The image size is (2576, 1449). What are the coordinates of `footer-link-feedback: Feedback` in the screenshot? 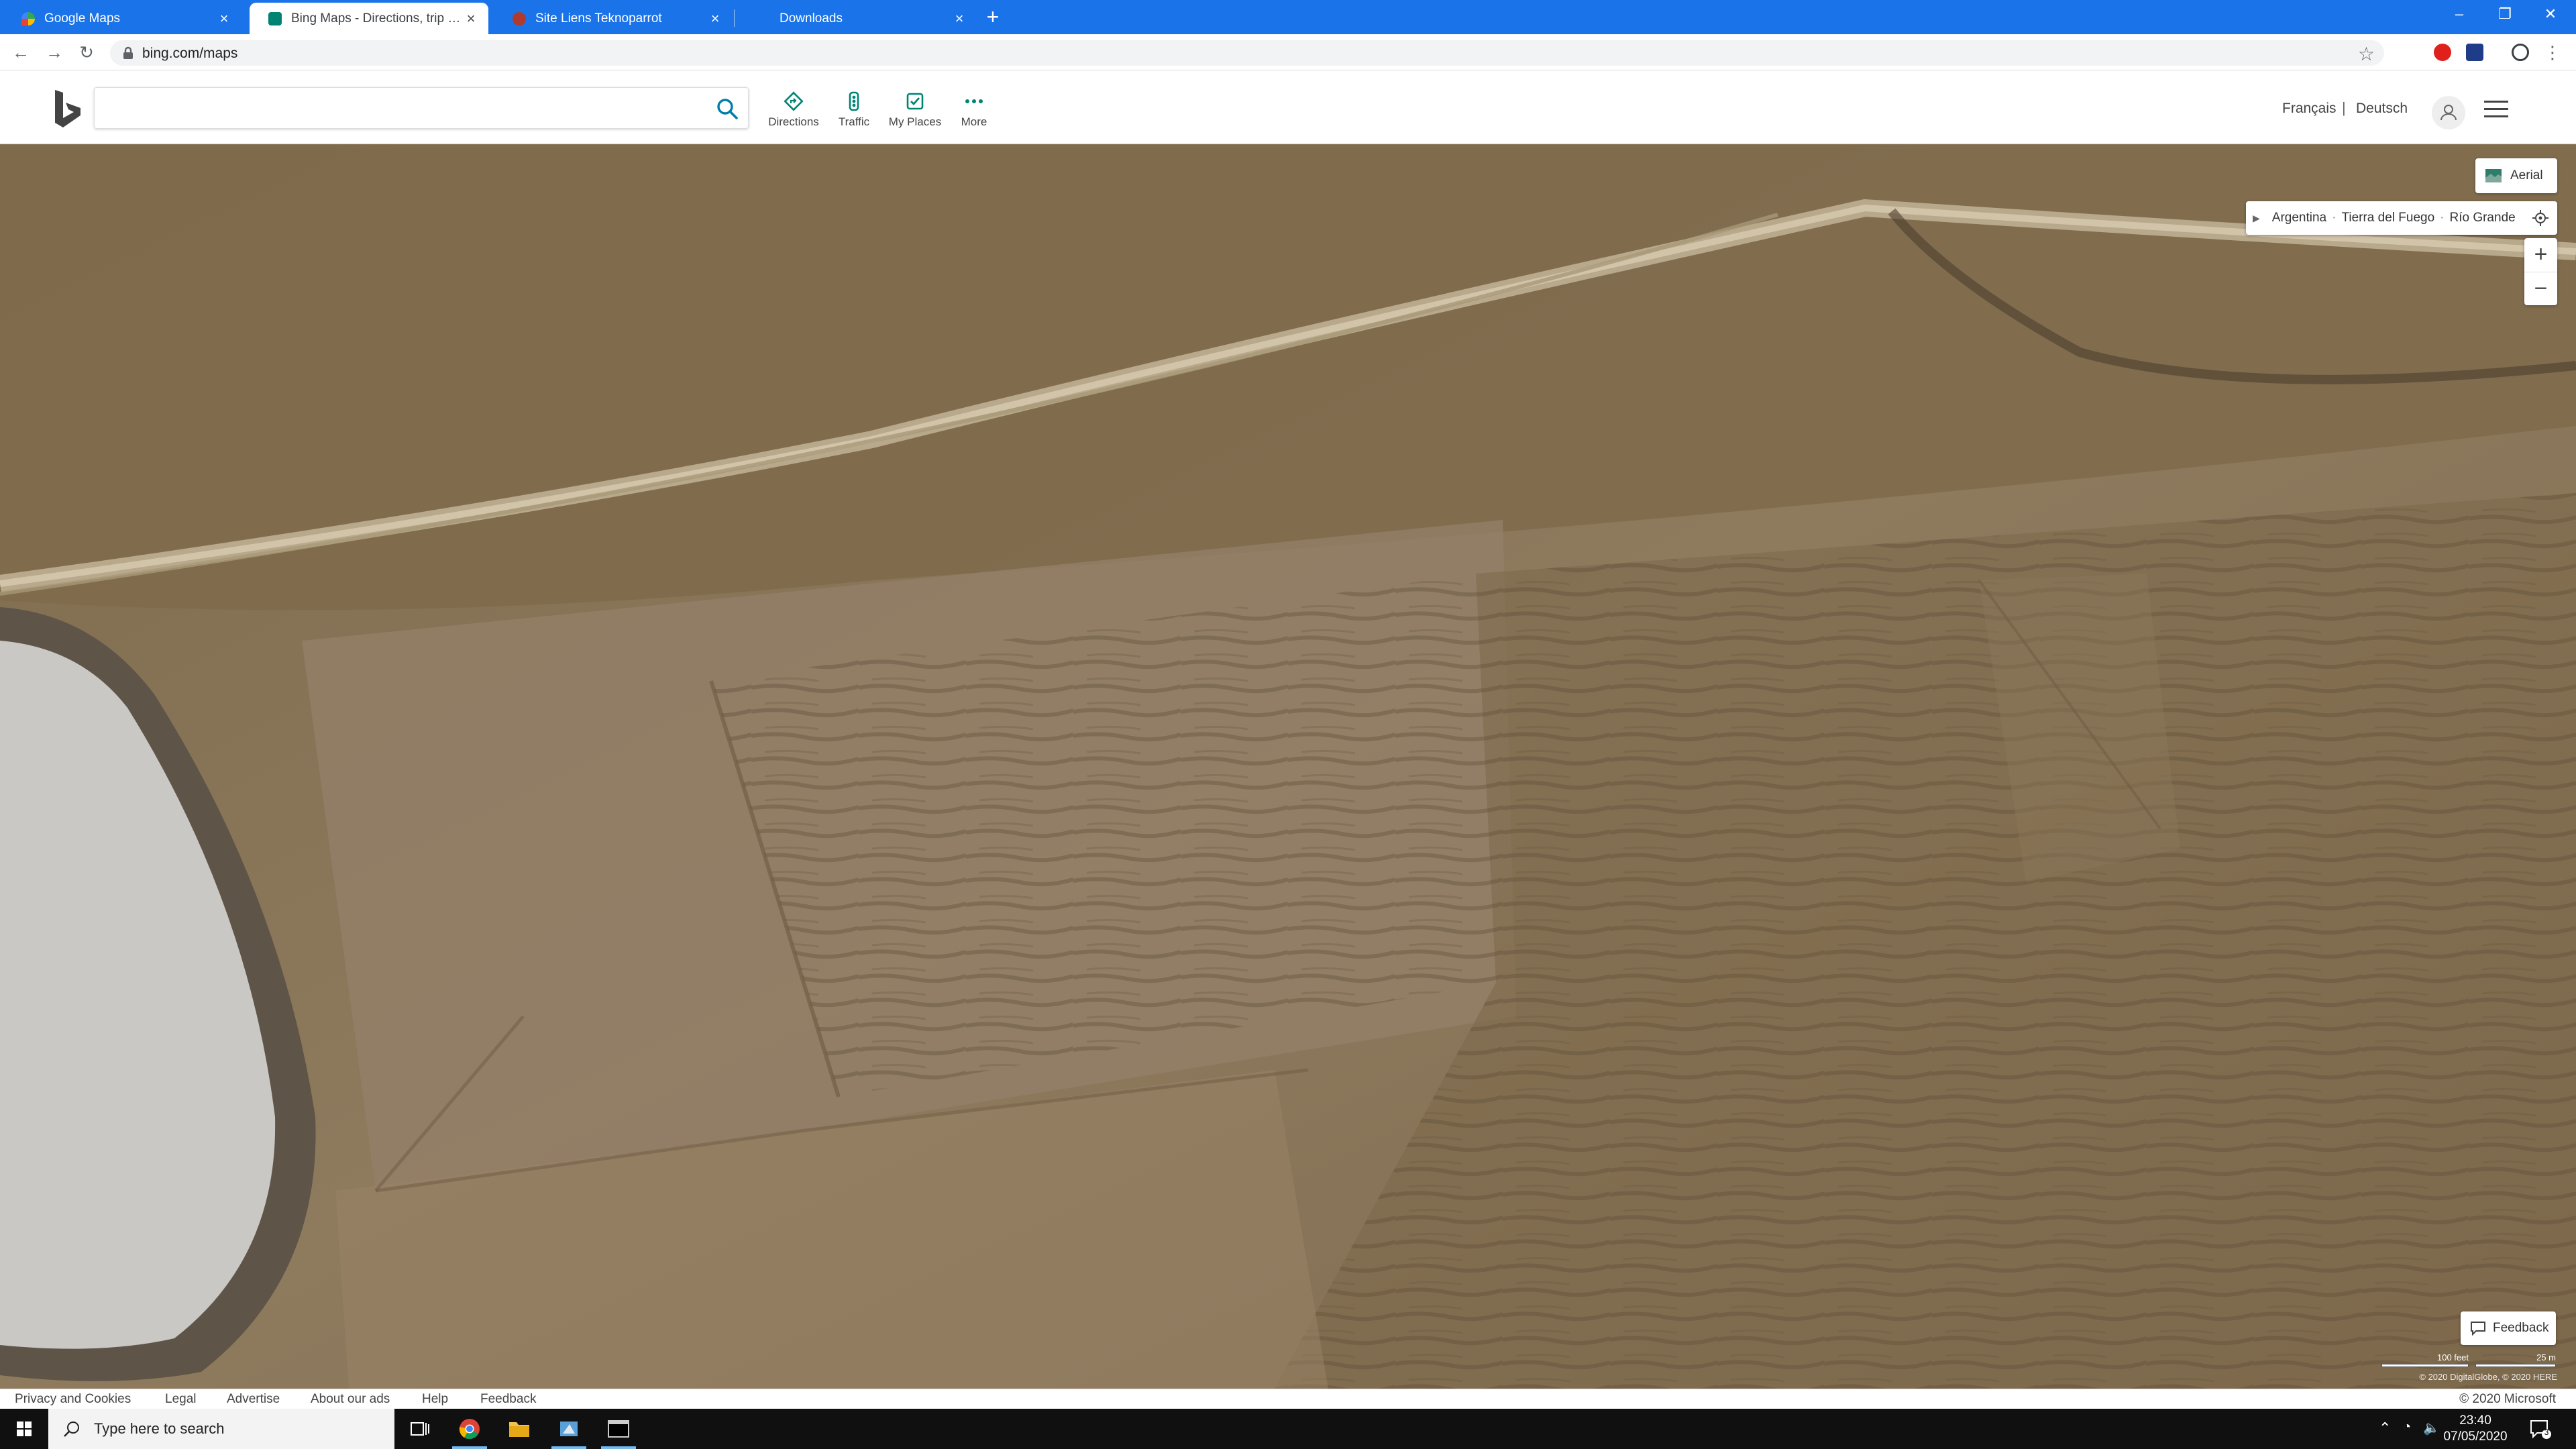 It's located at (508, 1399).